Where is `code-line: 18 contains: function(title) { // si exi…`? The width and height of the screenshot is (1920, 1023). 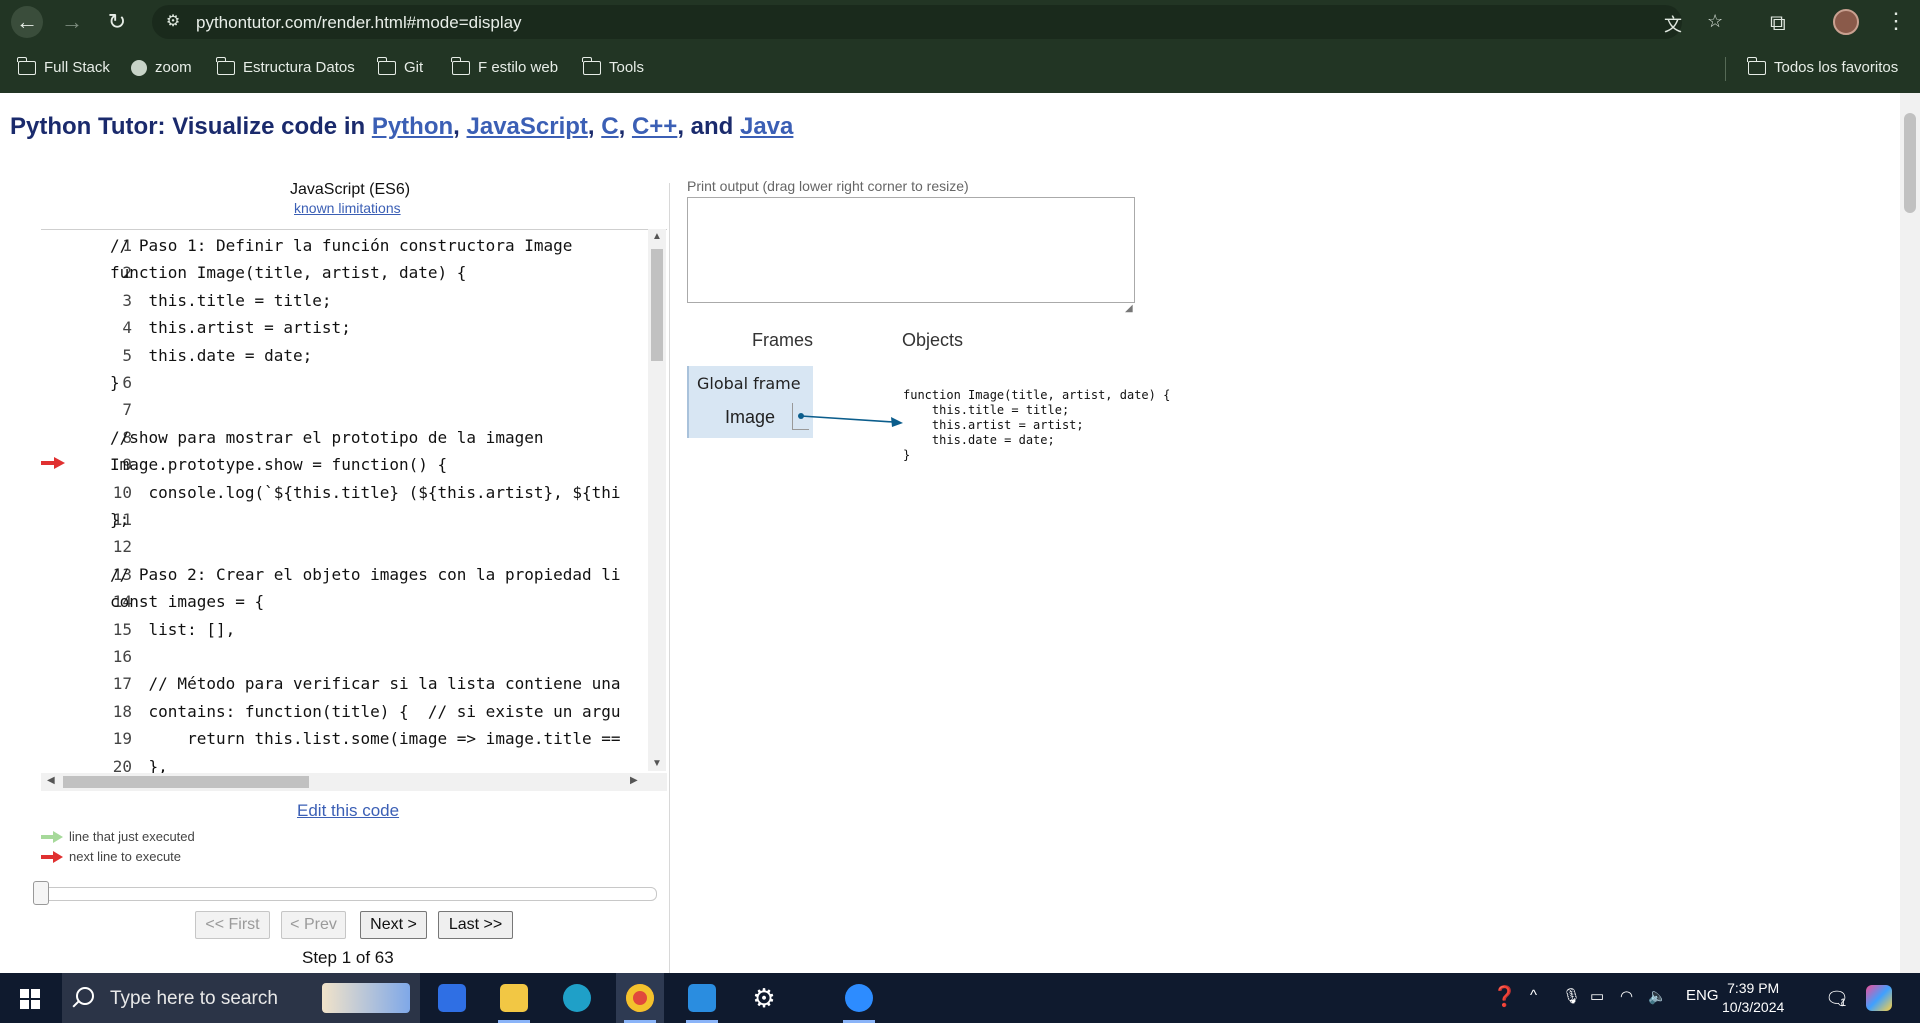 code-line: 18 contains: function(title) { // si exi… is located at coordinates (351, 715).